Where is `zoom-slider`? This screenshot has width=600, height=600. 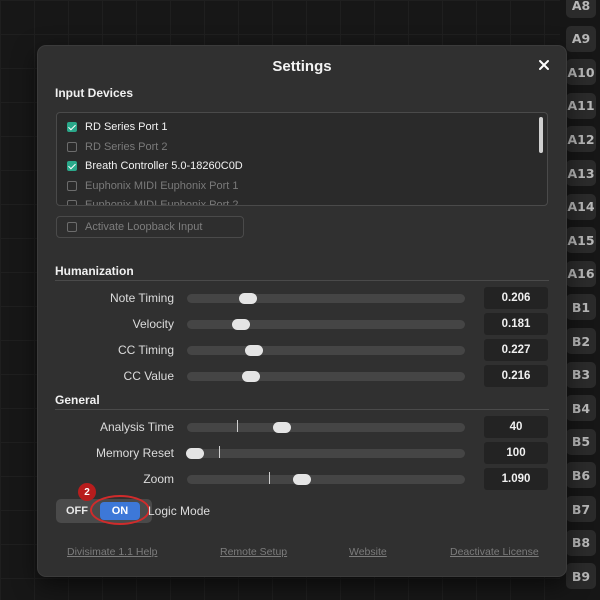
zoom-slider is located at coordinates (326, 478).